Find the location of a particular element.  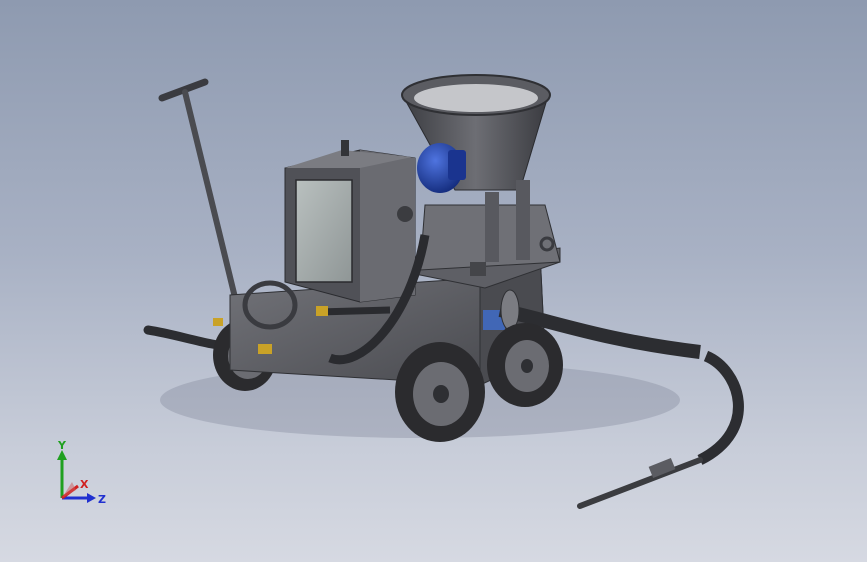

outlet-flange is located at coordinates (510, 310).